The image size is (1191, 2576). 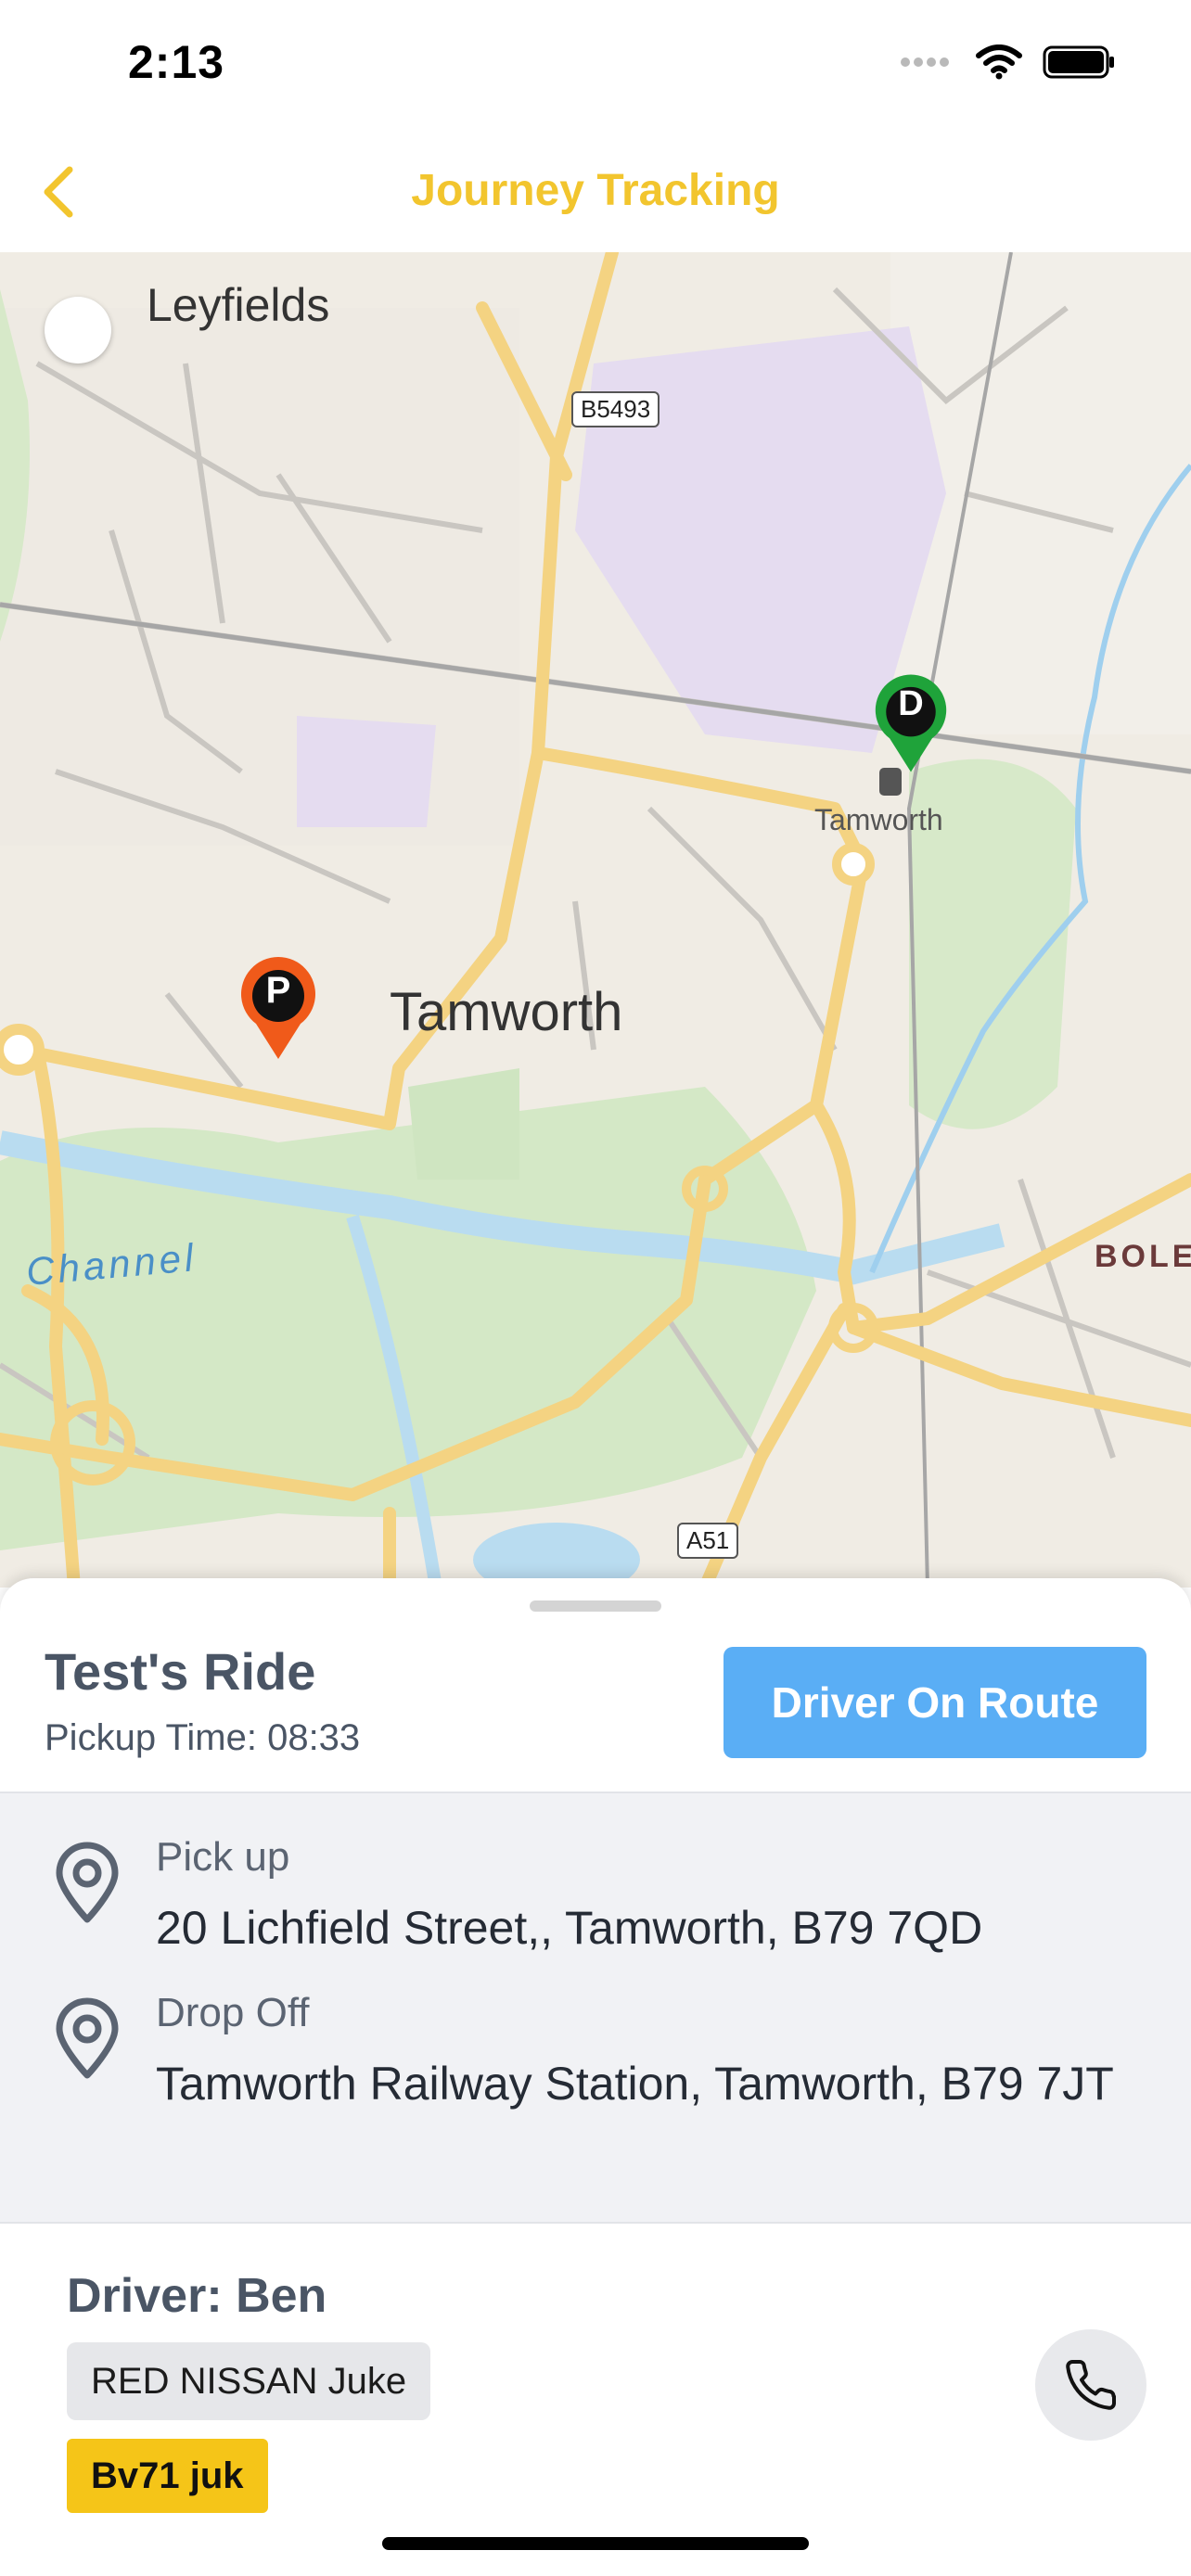 What do you see at coordinates (911, 726) in the screenshot?
I see `dropoff-pin: D` at bounding box center [911, 726].